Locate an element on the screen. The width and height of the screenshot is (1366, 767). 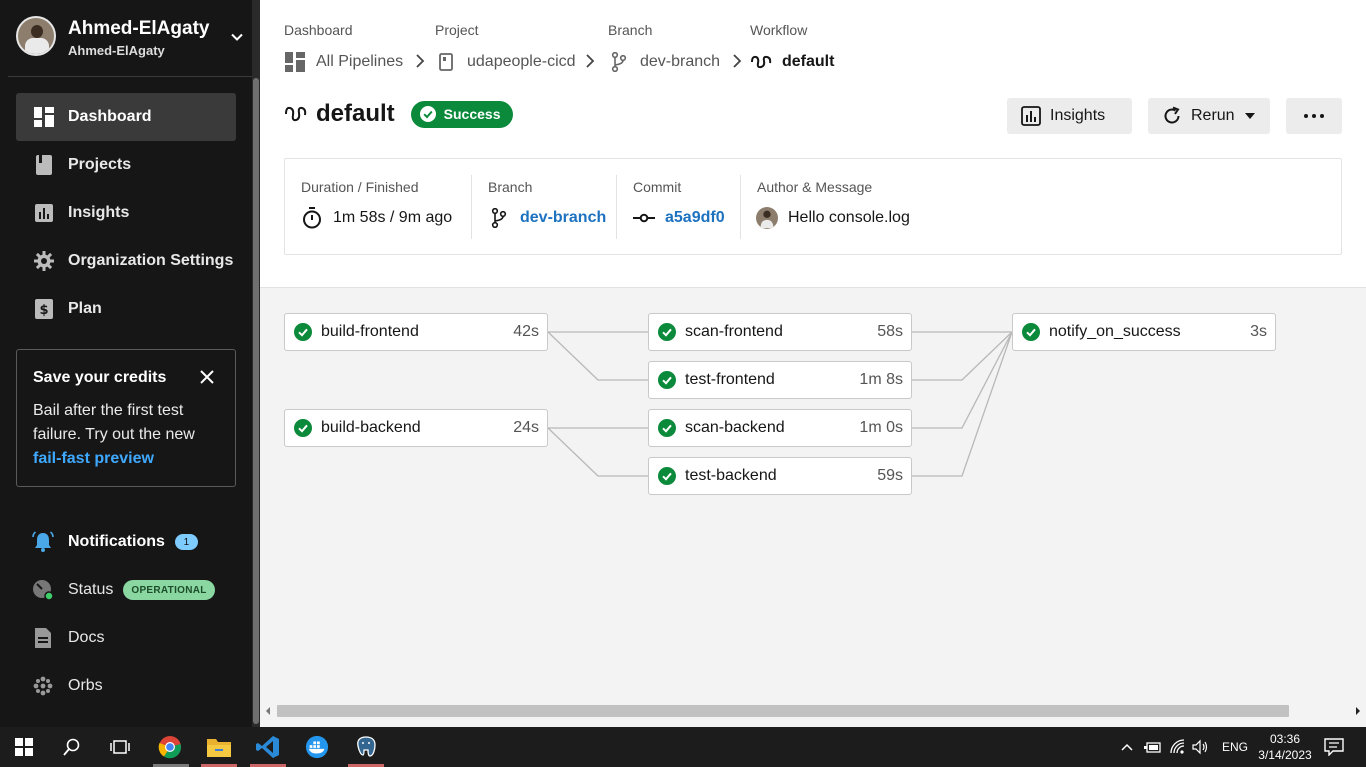
notifications-count-badge: 1 is located at coordinates (186, 542).